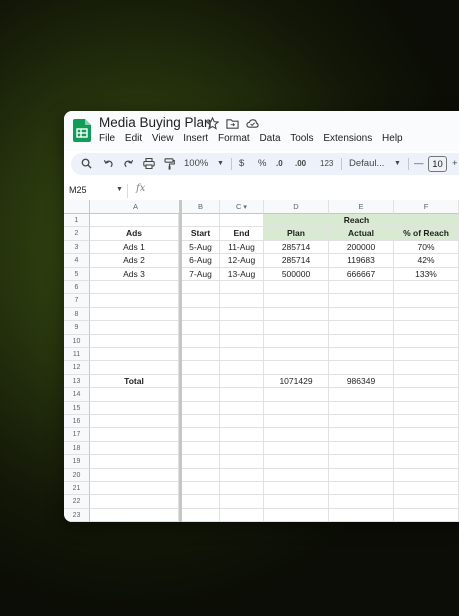 The height and width of the screenshot is (616, 459). What do you see at coordinates (426, 247) in the screenshot?
I see `table-cell: 70%` at bounding box center [426, 247].